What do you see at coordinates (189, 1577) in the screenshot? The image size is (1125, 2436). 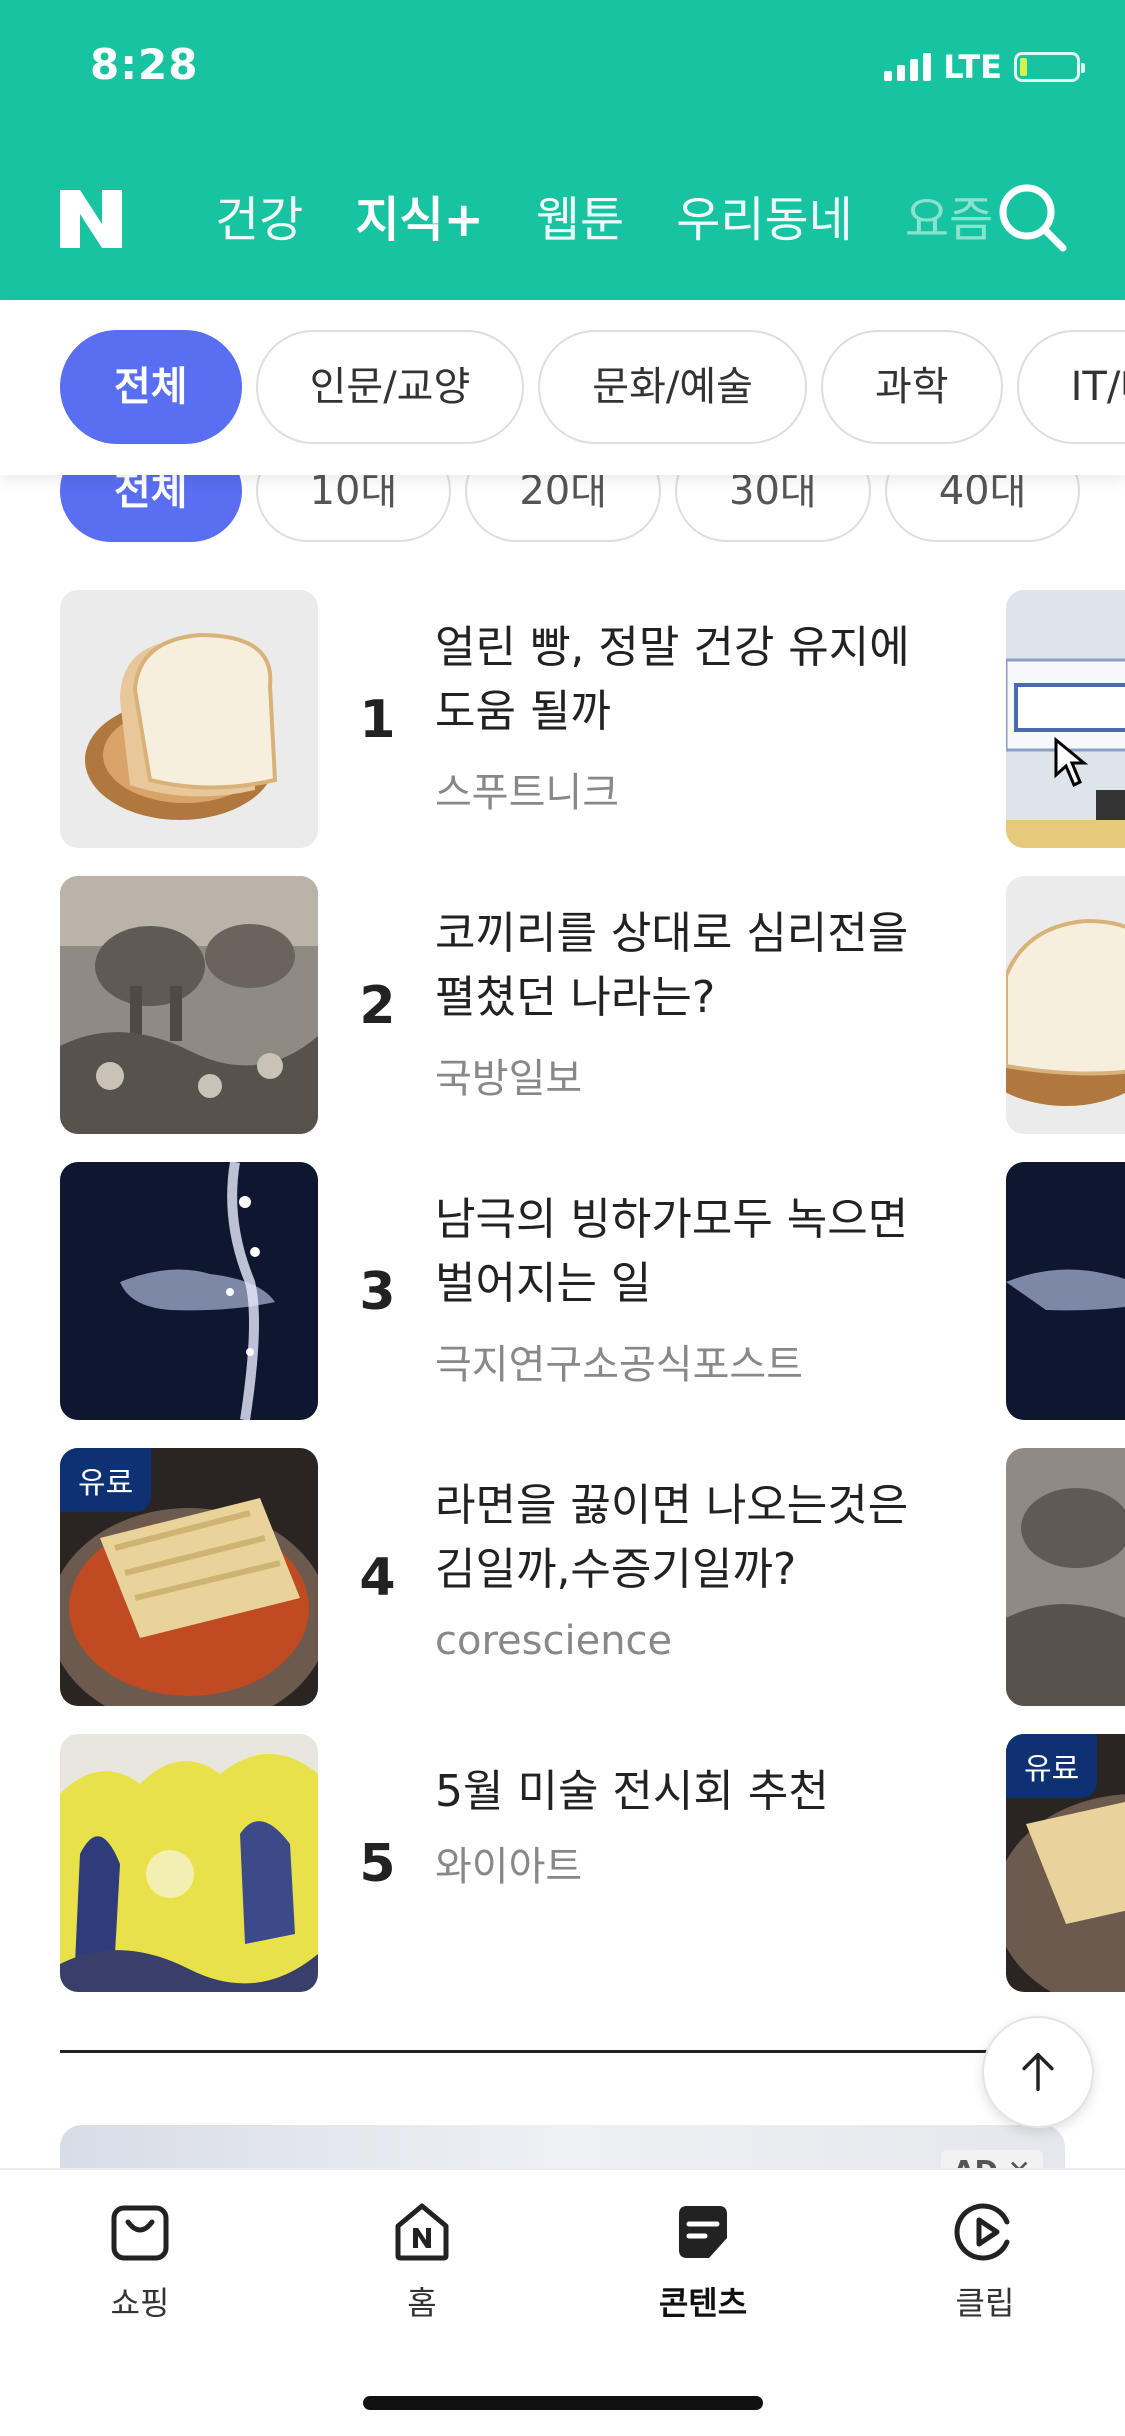 I see `ramen-thumbnail: 유료` at bounding box center [189, 1577].